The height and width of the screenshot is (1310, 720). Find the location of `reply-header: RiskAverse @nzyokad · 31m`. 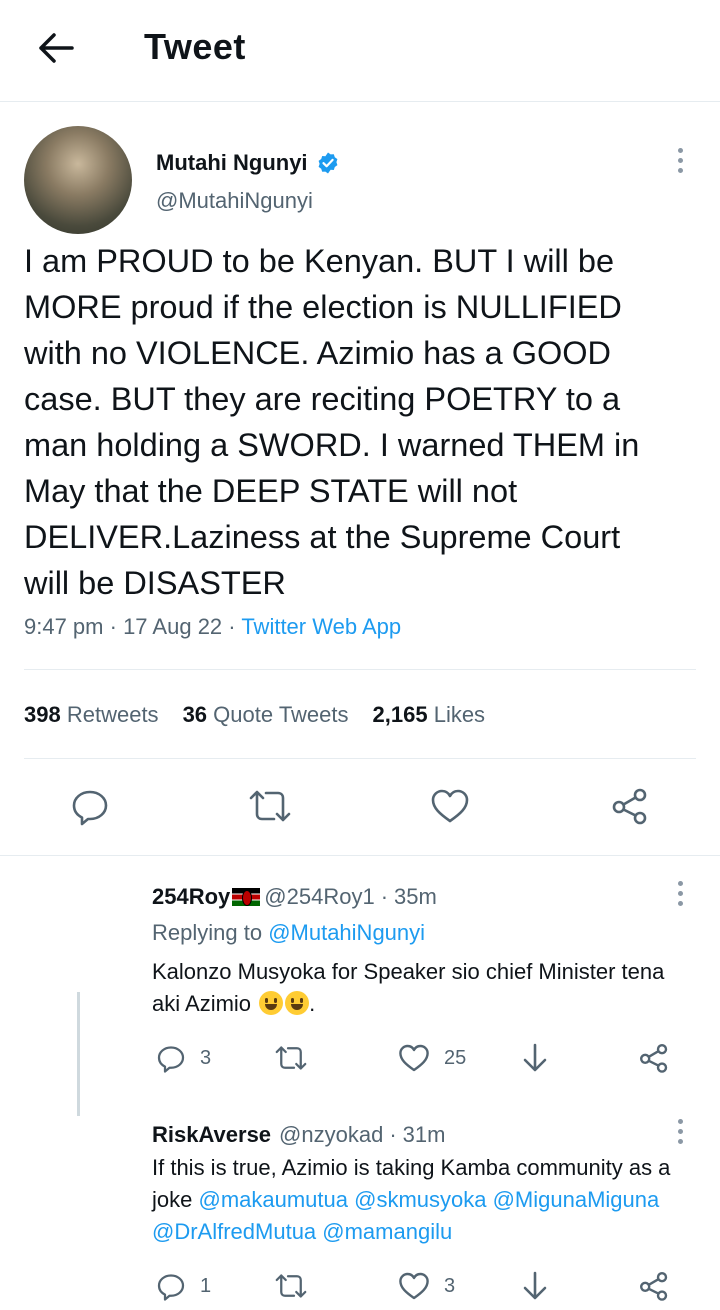

reply-header: RiskAverse @nzyokad · 31m is located at coordinates (299, 1135).